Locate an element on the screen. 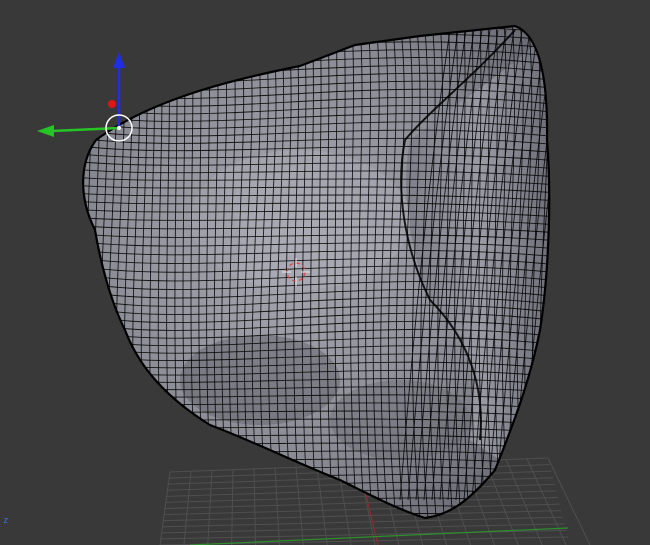 The image size is (650, 545). z-axis-arrow-head is located at coordinates (119, 60).